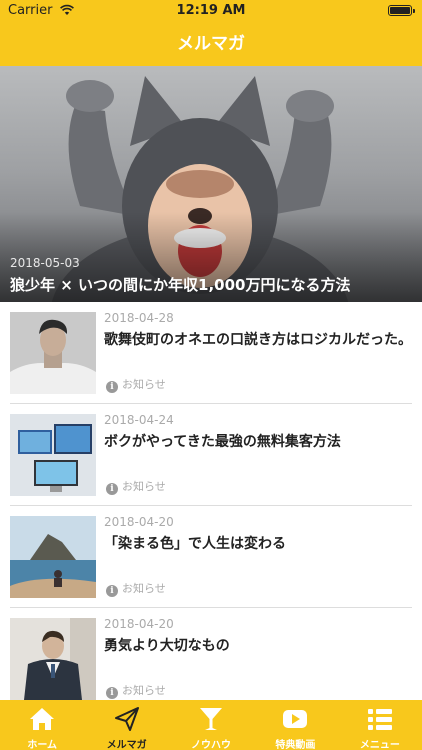 This screenshot has height=750, width=422. Describe the element at coordinates (211, 659) in the screenshot. I see `list-item: 2018-04-20 勇気より大切なもの i お知らせ` at that location.